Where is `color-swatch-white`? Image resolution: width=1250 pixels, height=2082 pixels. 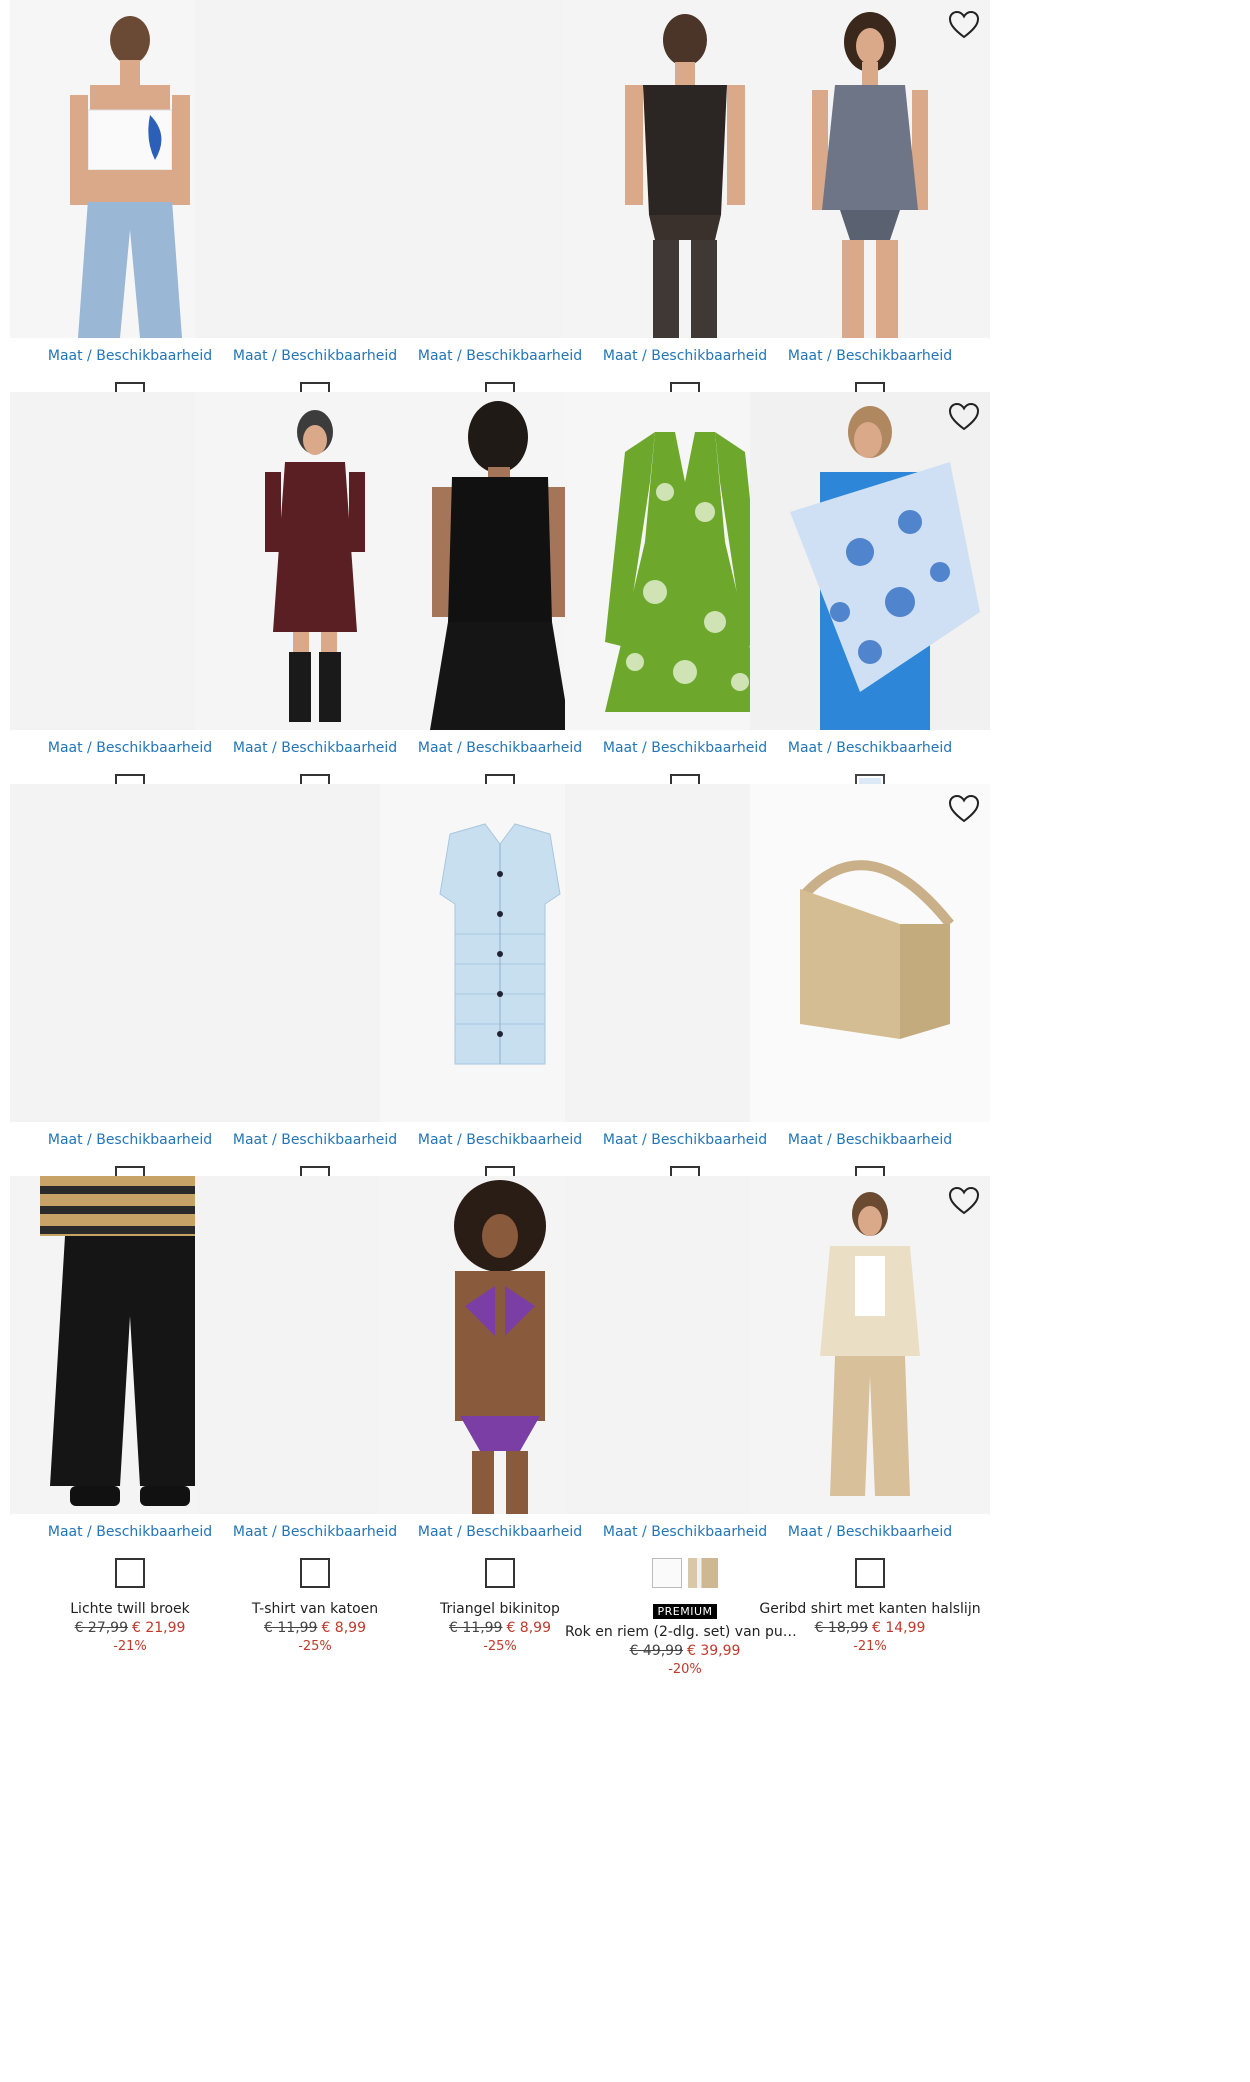
color-swatch-white is located at coordinates (667, 1573).